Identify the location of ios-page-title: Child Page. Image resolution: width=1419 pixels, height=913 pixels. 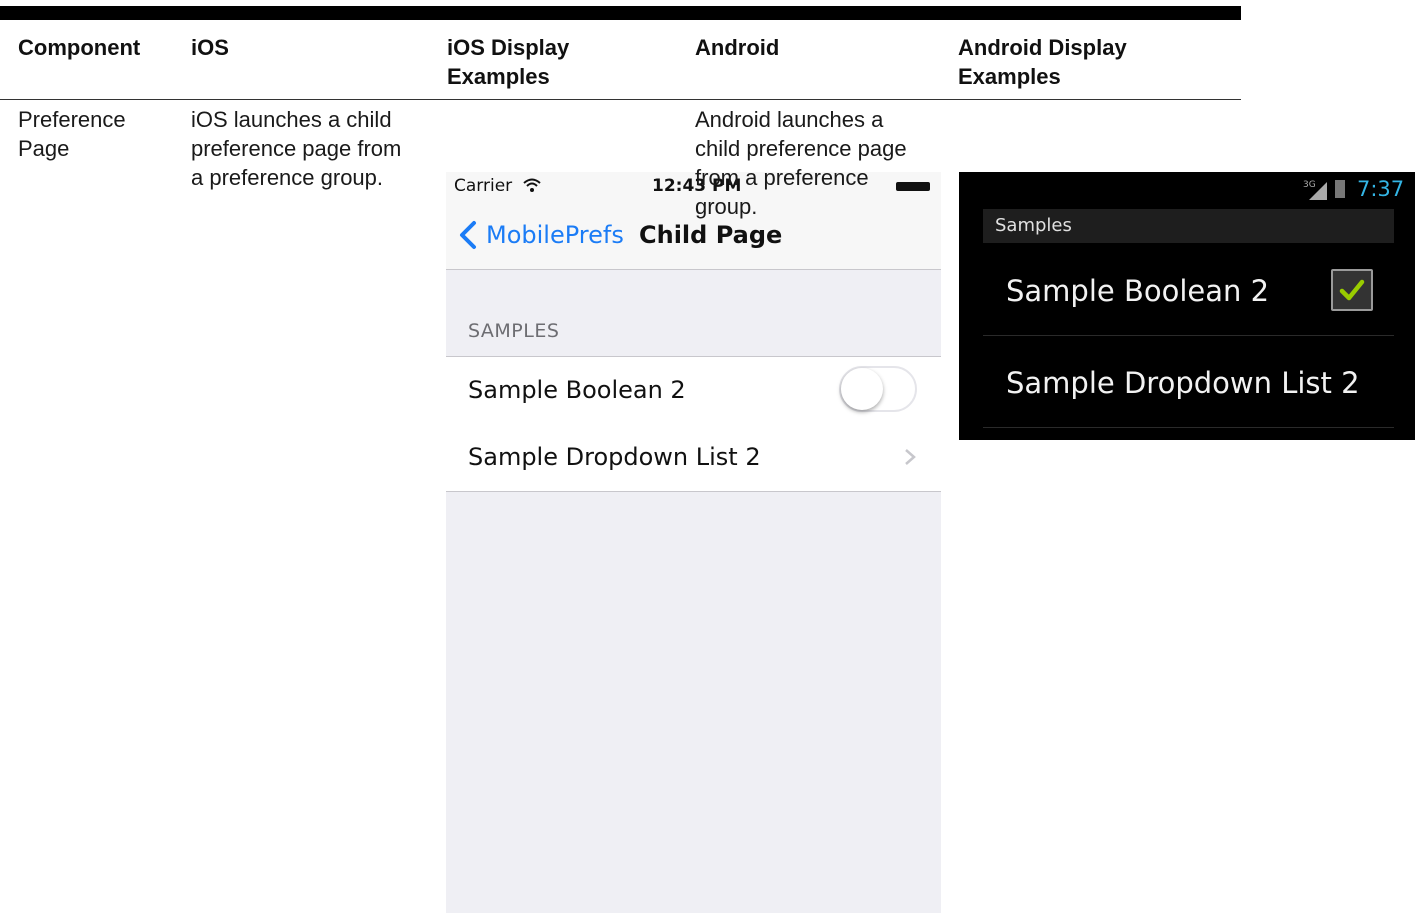
(711, 235).